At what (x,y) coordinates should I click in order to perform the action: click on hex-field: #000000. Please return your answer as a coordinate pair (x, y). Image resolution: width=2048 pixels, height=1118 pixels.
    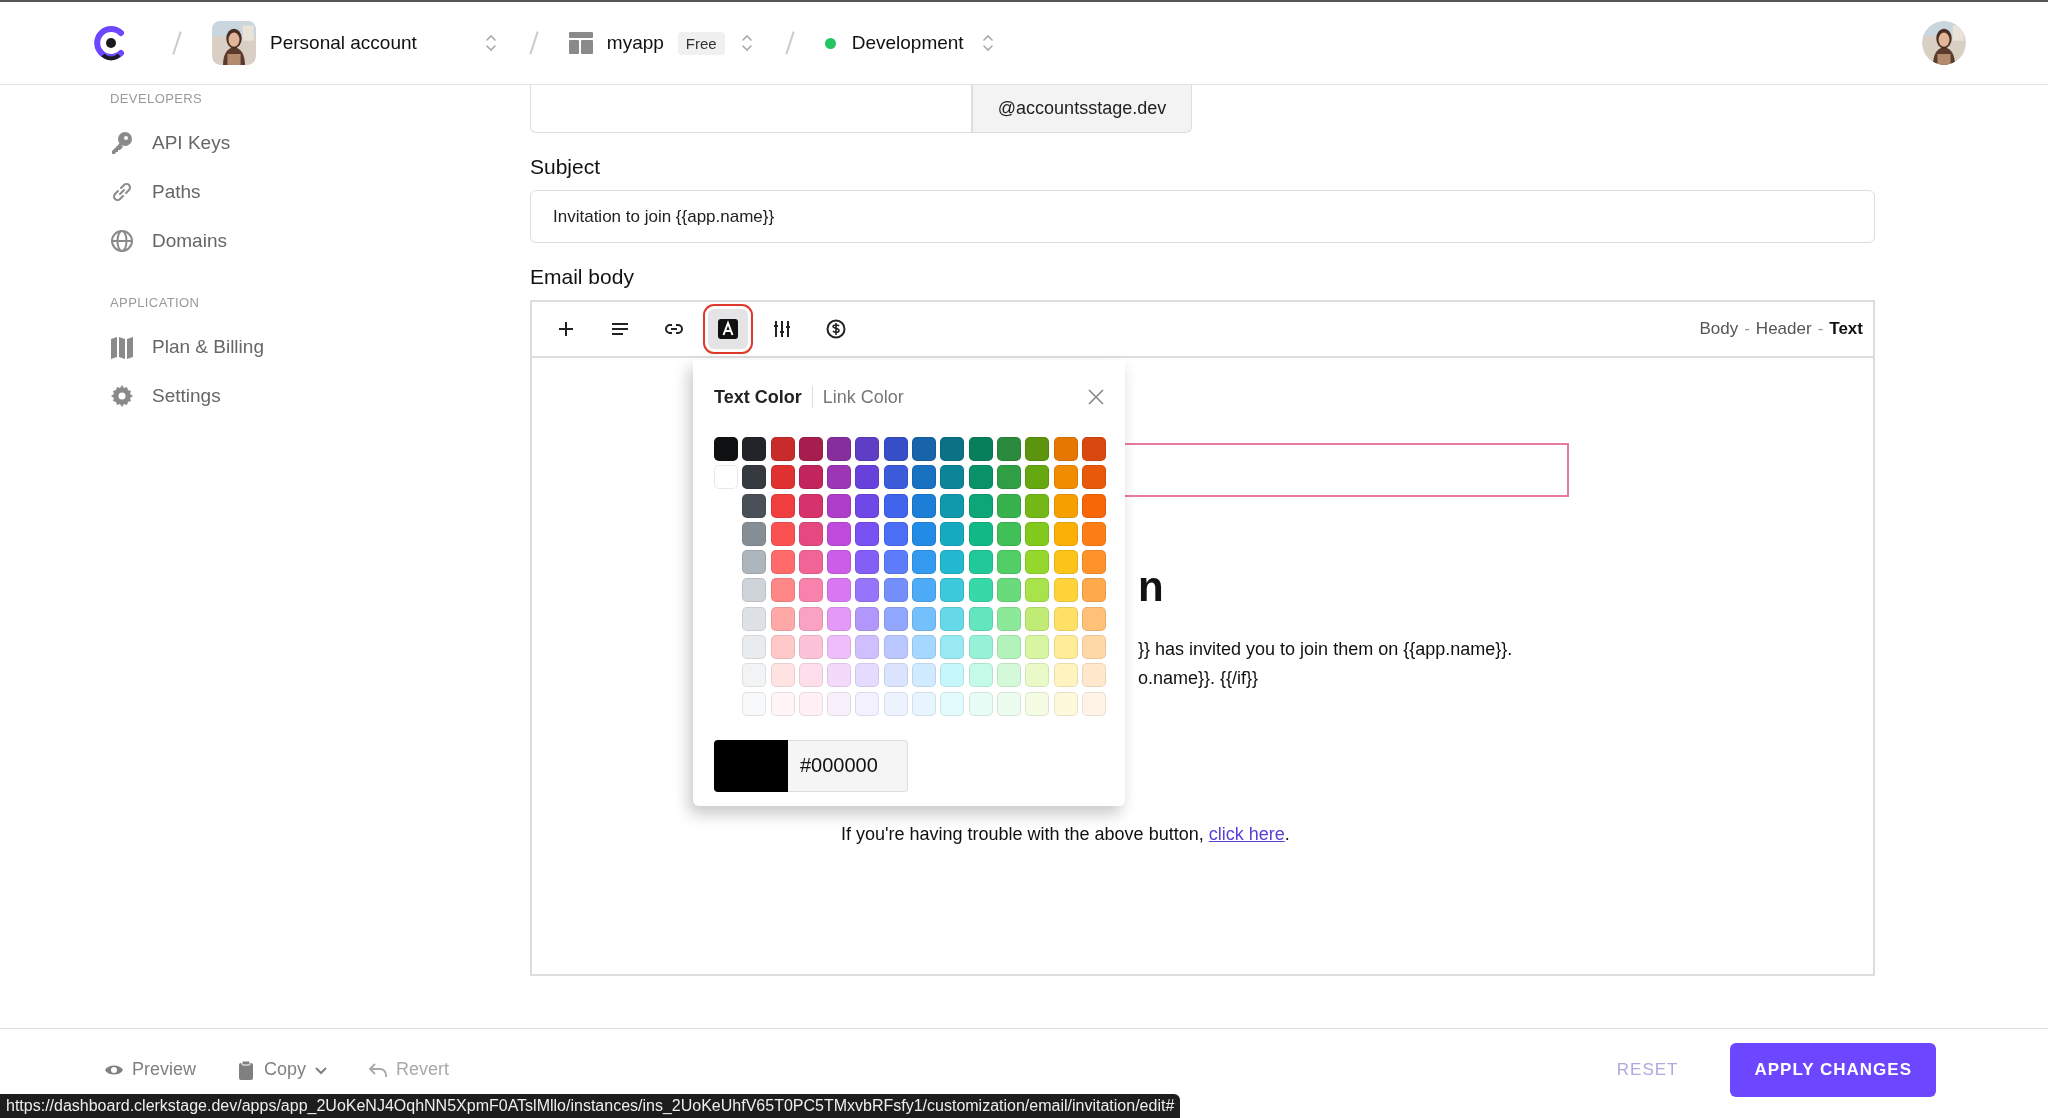
    Looking at the image, I should click on (848, 765).